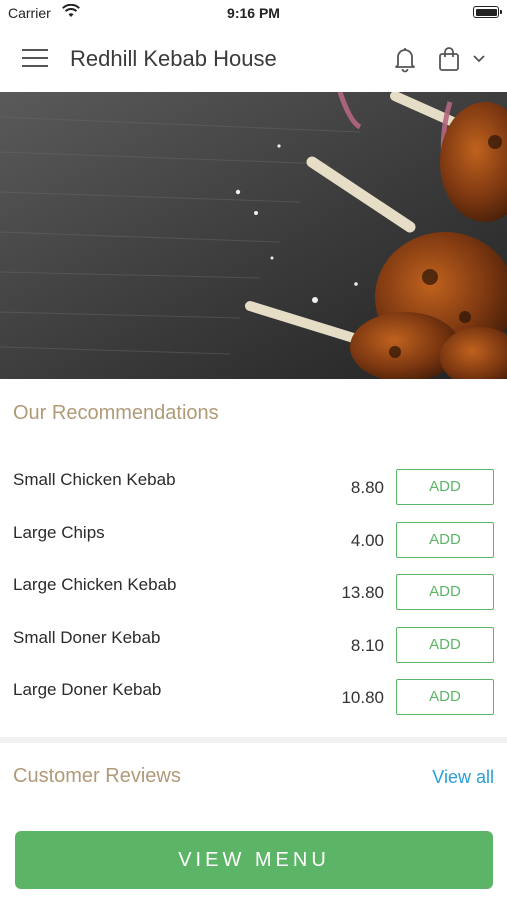  Describe the element at coordinates (59, 532) in the screenshot. I see `menu-item-name: Large Chips` at that location.